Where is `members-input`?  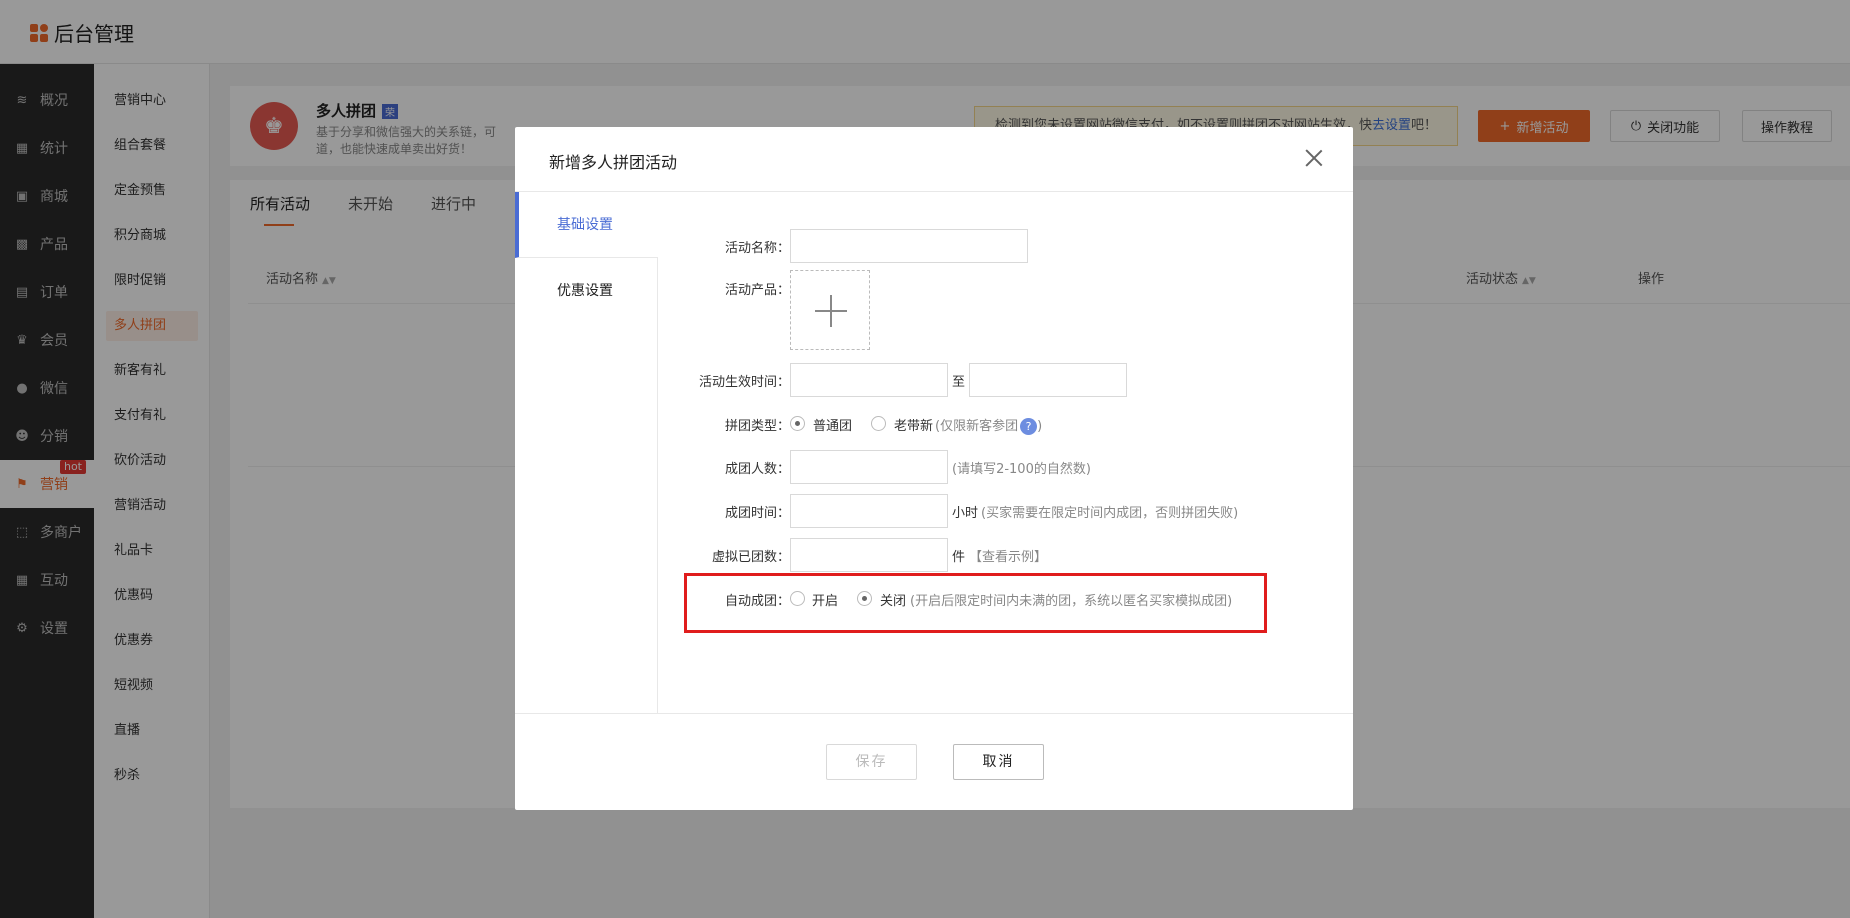
members-input is located at coordinates (869, 467).